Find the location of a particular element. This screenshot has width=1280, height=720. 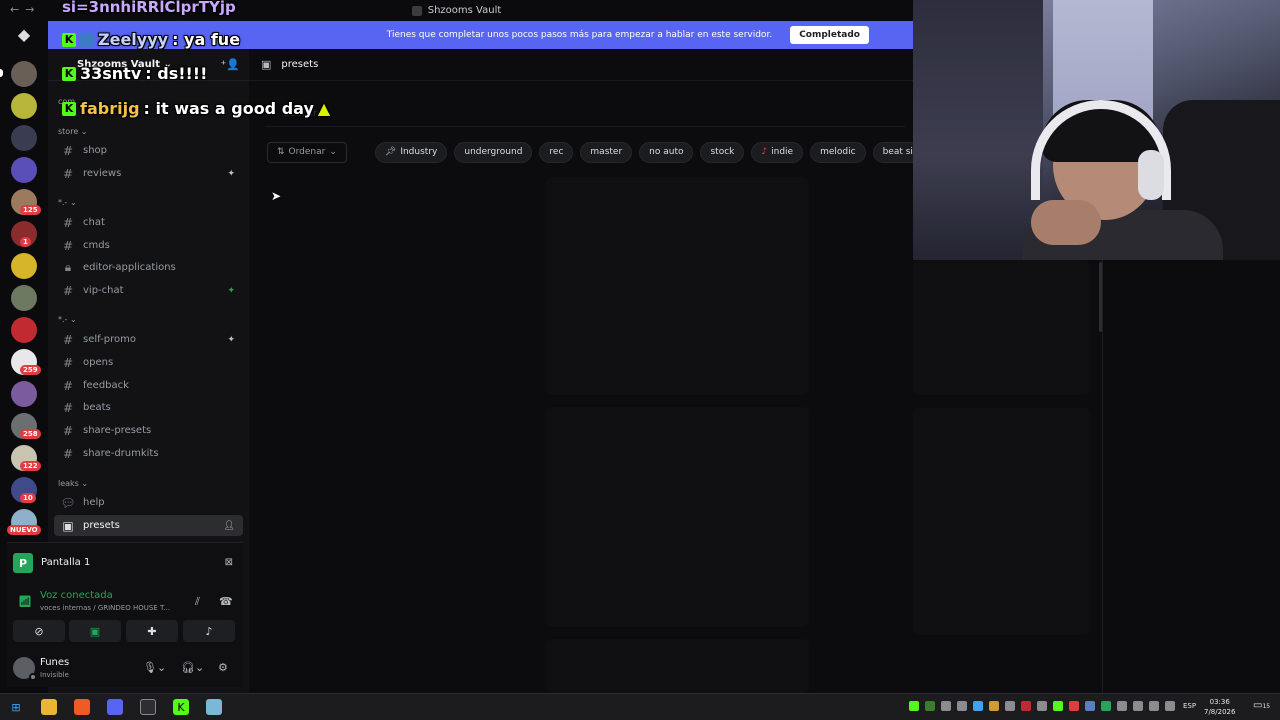

headphones-icon: 🎧︎⌄ is located at coordinates (192, 667).